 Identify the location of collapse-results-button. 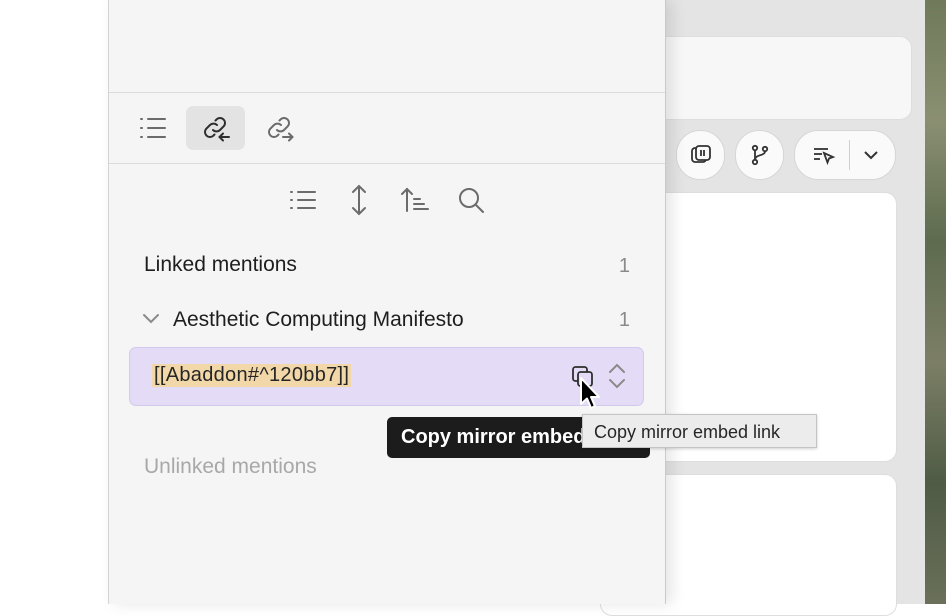
(303, 200).